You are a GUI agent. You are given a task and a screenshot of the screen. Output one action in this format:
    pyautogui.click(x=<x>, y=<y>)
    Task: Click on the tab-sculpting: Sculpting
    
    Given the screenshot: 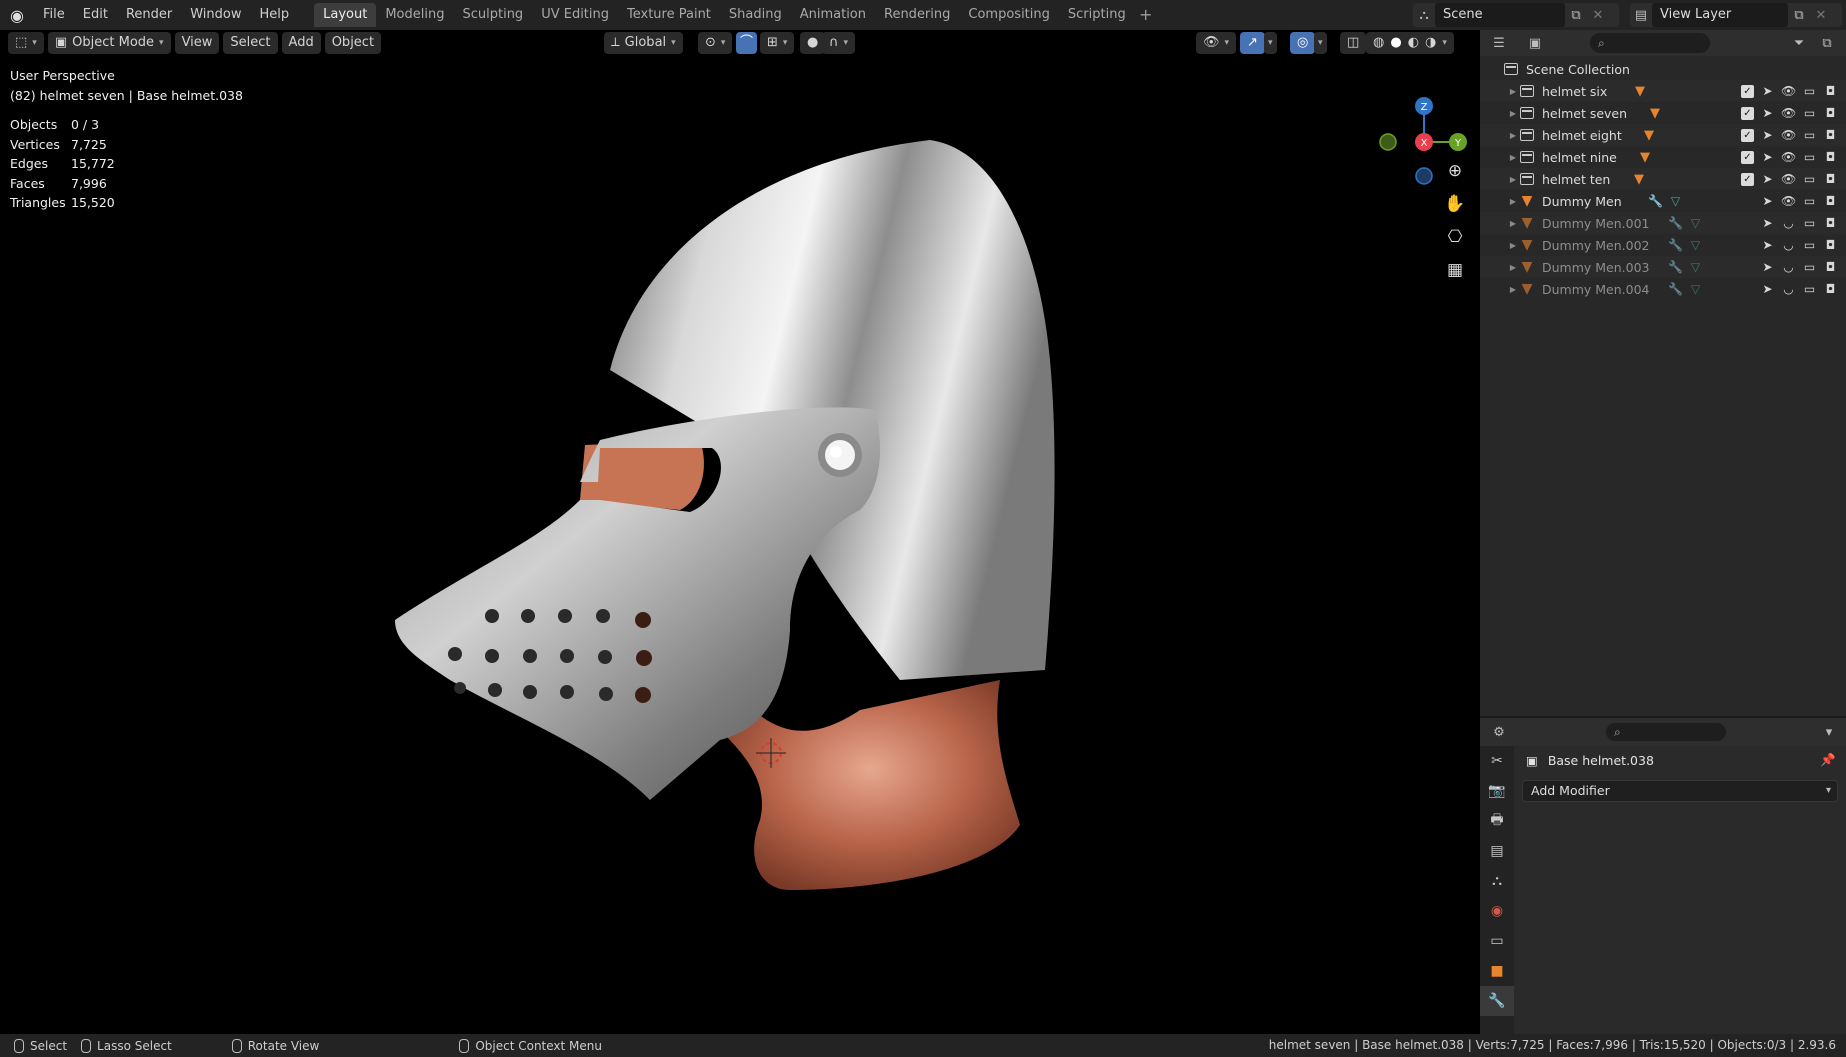 What is the action you would take?
    pyautogui.click(x=492, y=15)
    